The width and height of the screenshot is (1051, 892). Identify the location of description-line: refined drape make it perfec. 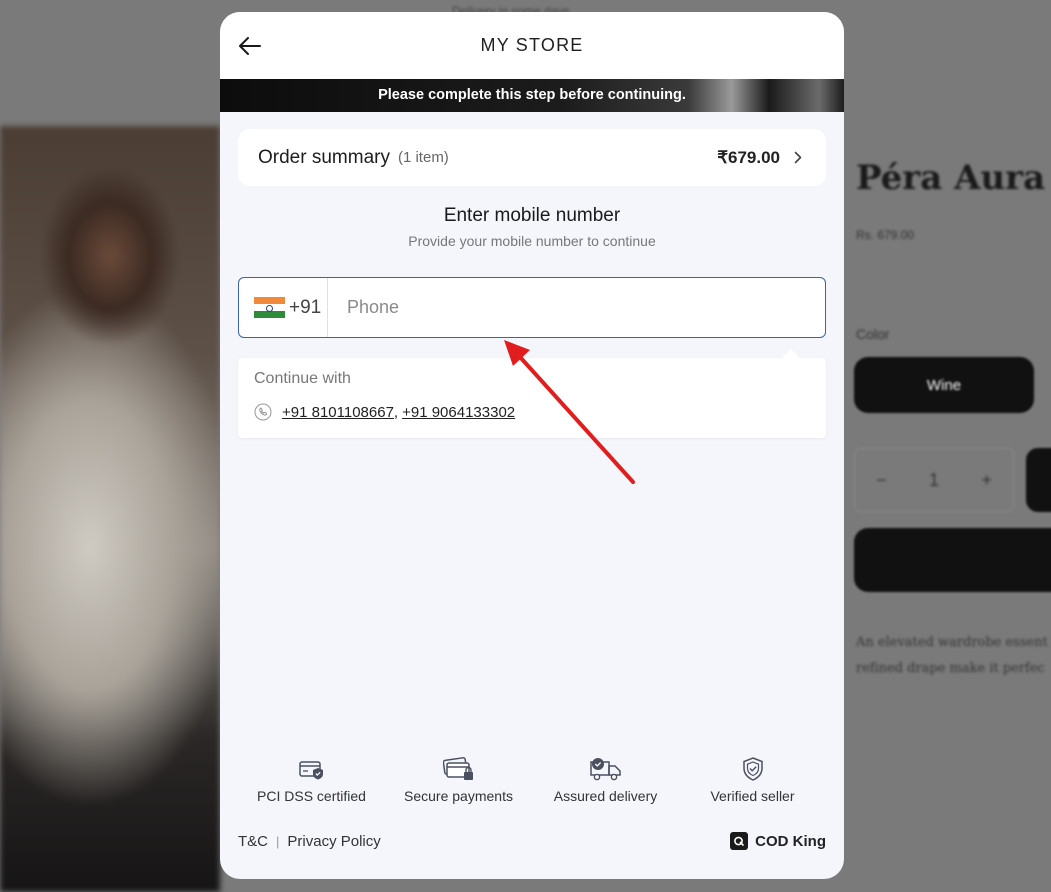
(950, 668).